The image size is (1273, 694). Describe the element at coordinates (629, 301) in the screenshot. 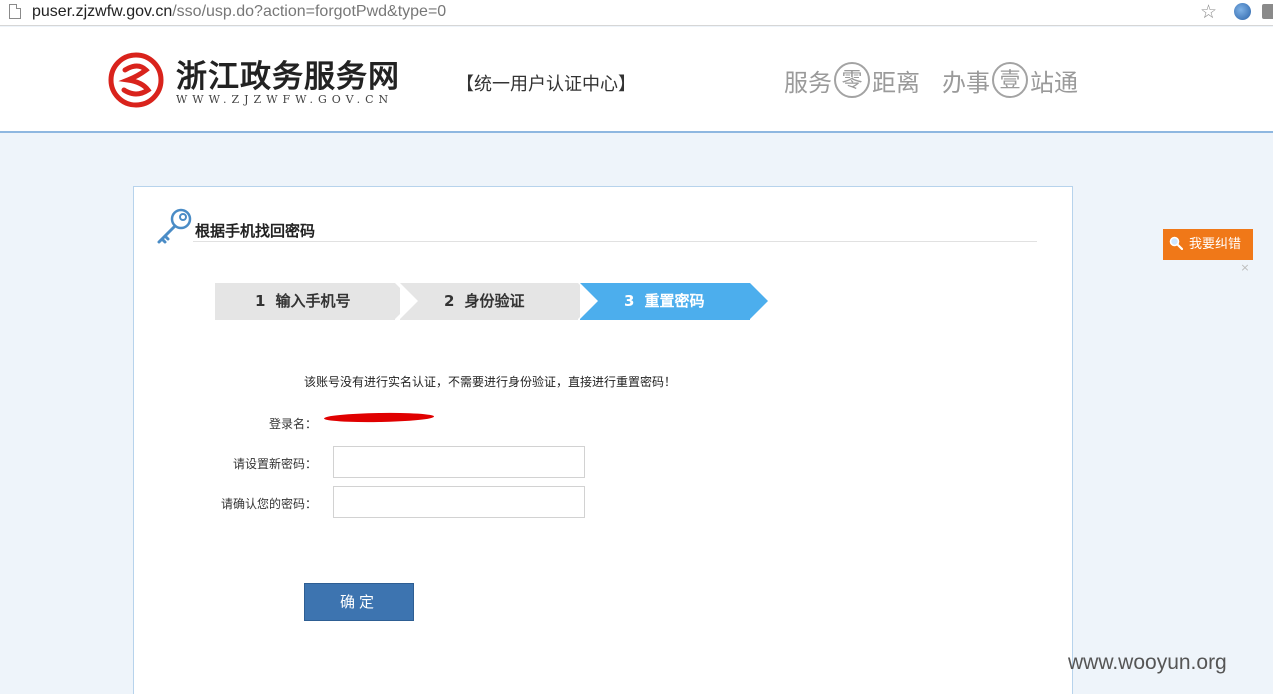

I see `step-number: 3` at that location.